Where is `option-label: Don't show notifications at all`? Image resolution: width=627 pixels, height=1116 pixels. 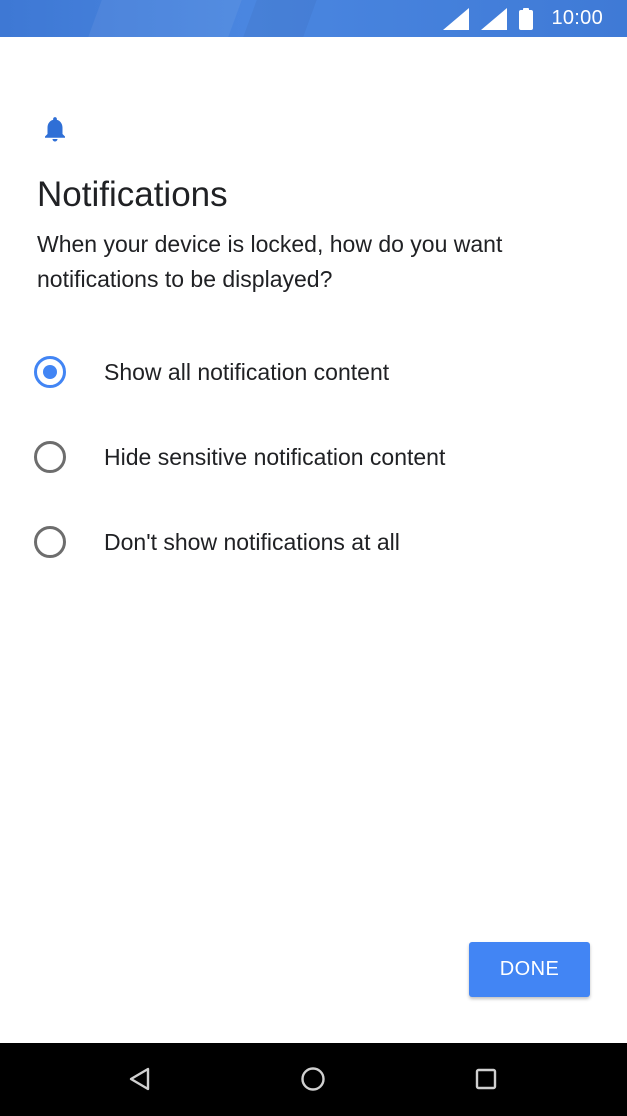 option-label: Don't show notifications at all is located at coordinates (252, 541).